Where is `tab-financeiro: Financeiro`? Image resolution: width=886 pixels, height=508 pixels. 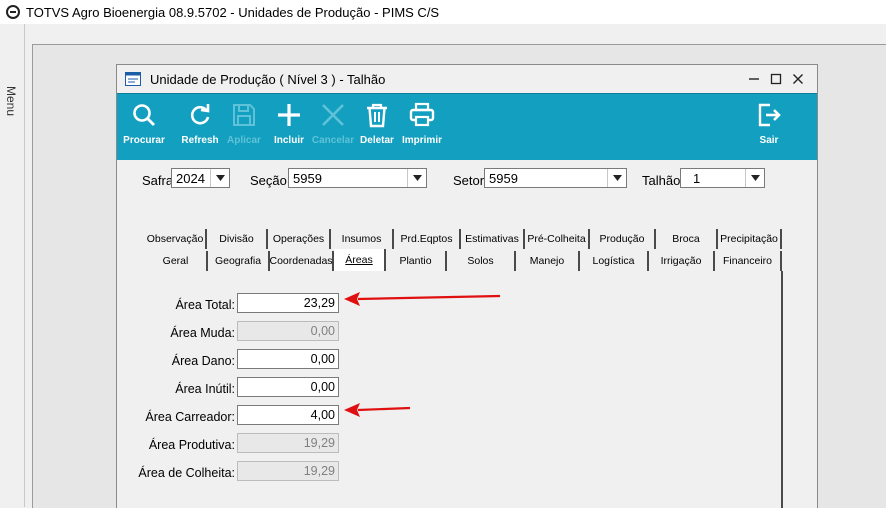
tab-financeiro: Financeiro is located at coordinates (748, 261).